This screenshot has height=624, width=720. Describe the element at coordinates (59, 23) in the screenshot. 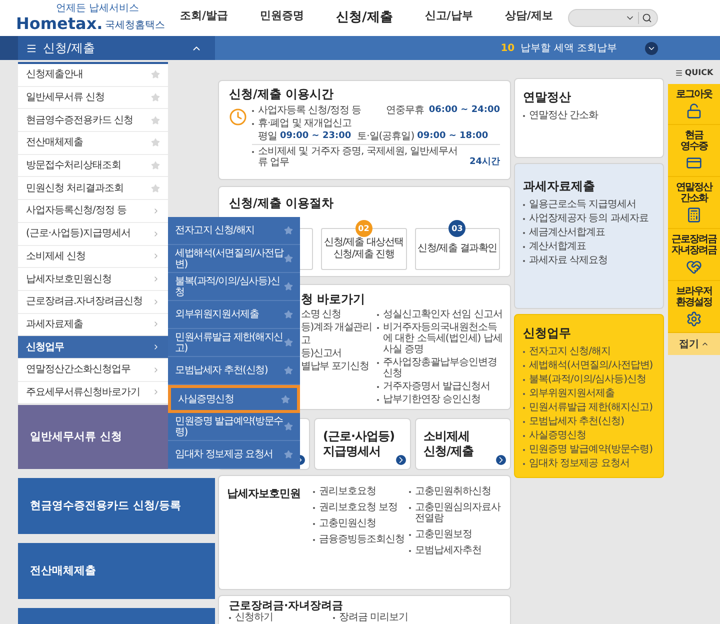

I see `logo-brand: Hometax.` at that location.